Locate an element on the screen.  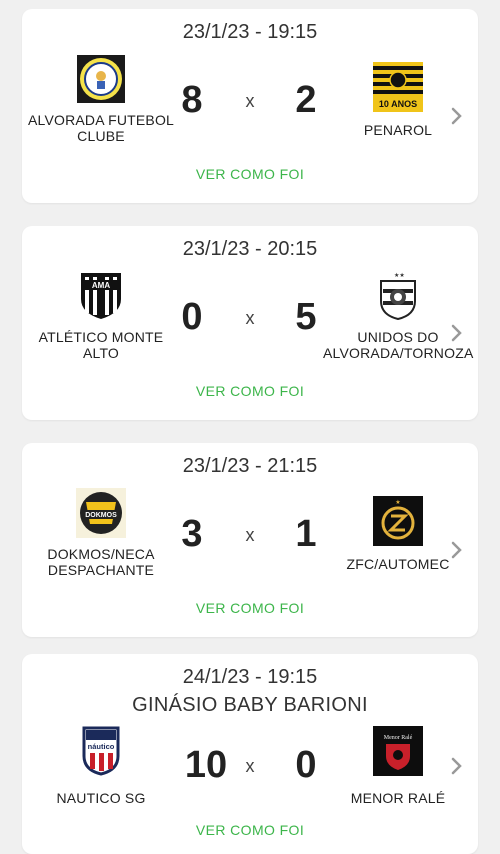
home-team: AMA ATLÉTICO MONTE ALTO is located at coordinates (101, 316).